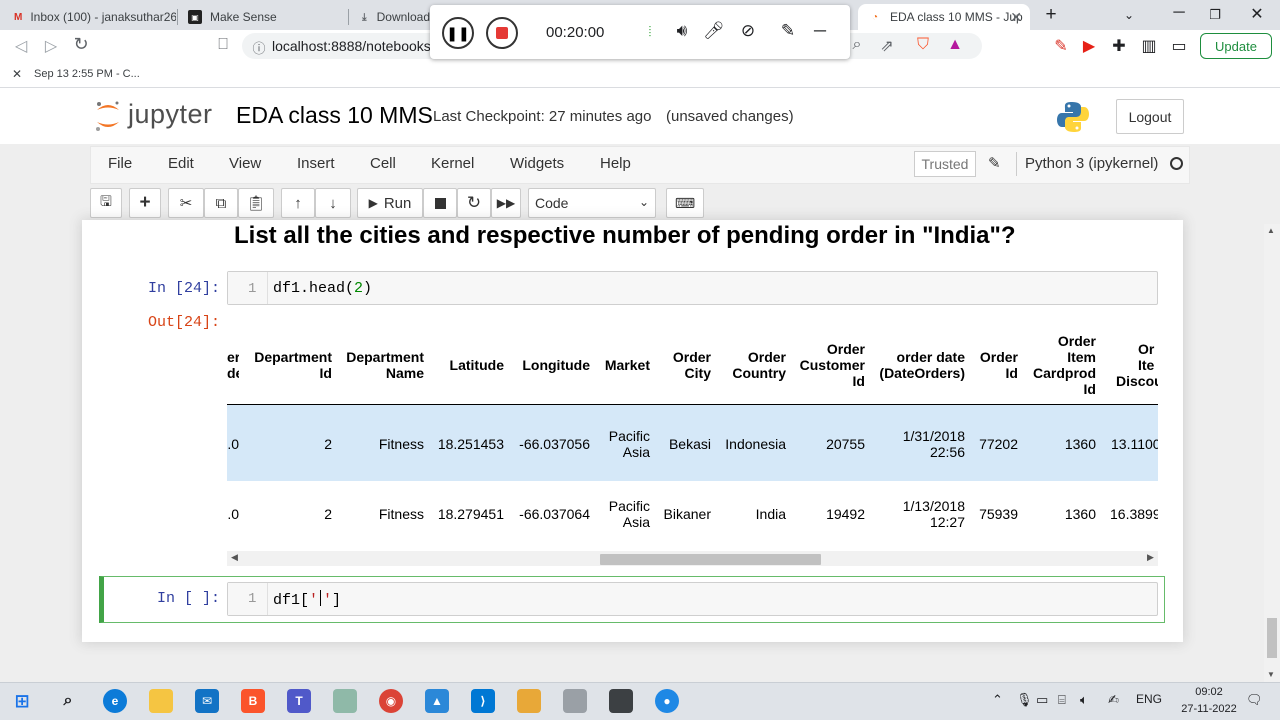 The image size is (1280, 720). What do you see at coordinates (316, 163) in the screenshot?
I see `menu-insert: Insert` at bounding box center [316, 163].